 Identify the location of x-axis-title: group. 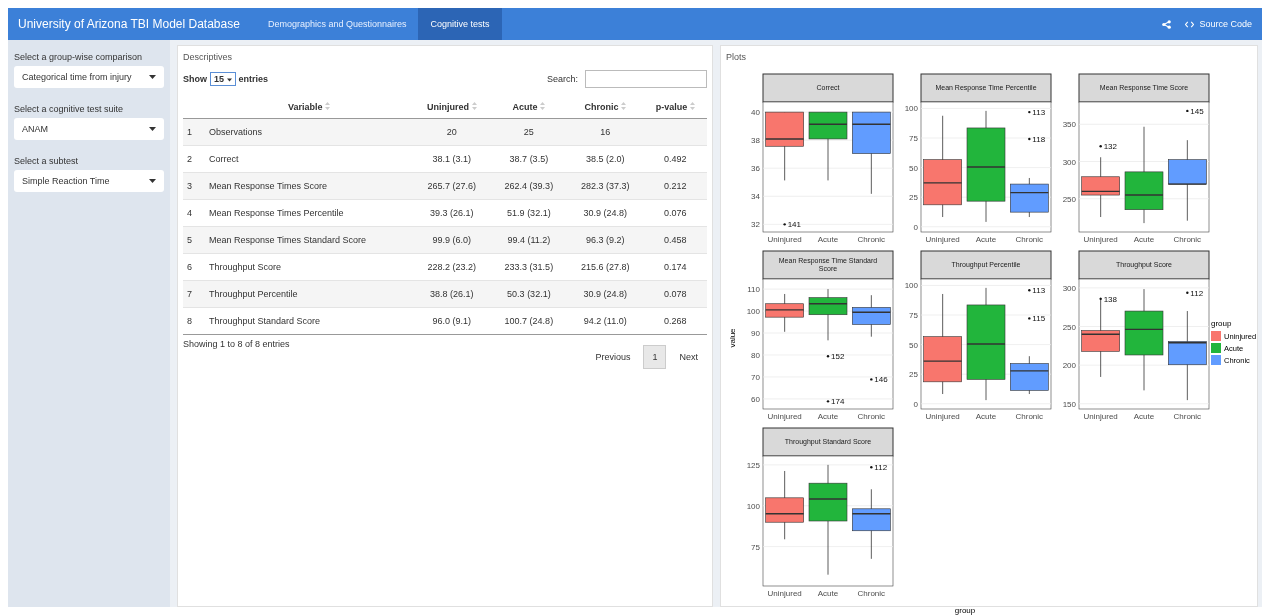
(965, 610).